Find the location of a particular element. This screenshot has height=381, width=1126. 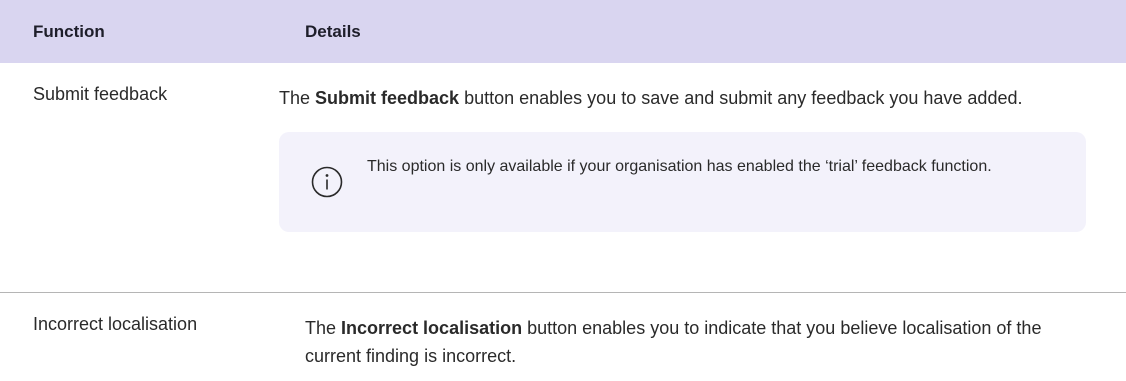

column-header-function: Function is located at coordinates (69, 31).